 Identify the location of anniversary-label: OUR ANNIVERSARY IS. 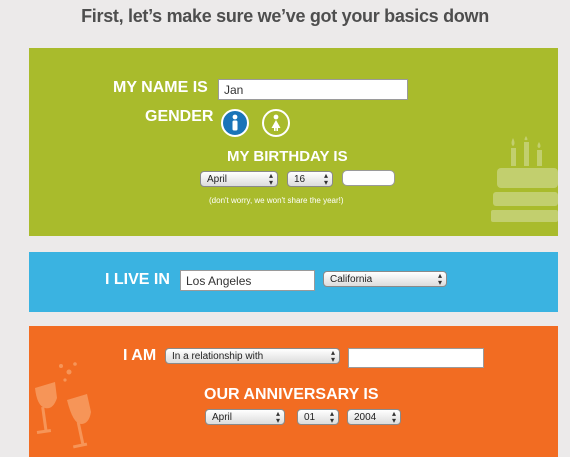
(291, 394).